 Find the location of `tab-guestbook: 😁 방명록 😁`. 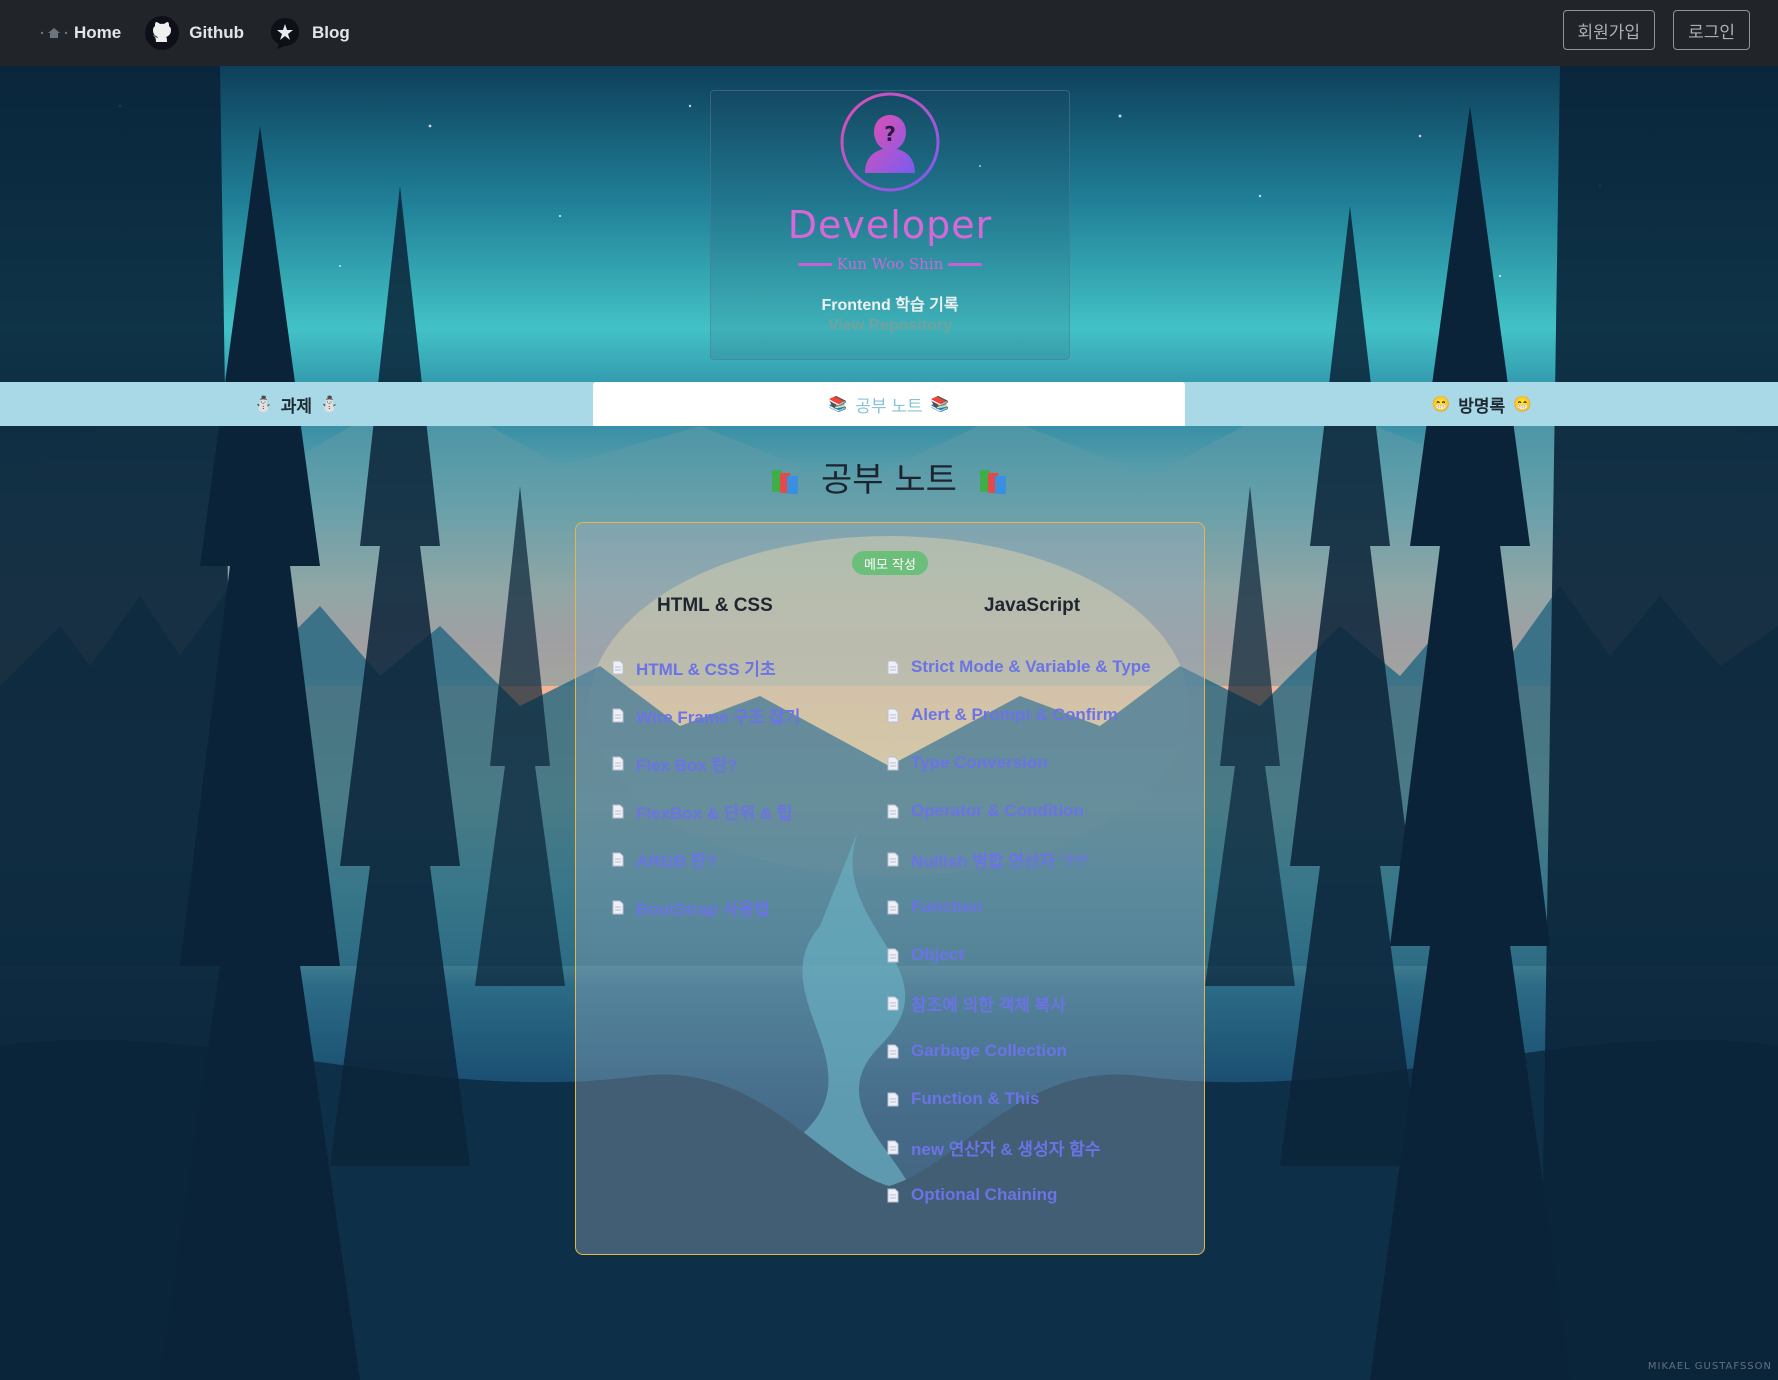

tab-guestbook: 😁 방명록 😁 is located at coordinates (1481, 404).